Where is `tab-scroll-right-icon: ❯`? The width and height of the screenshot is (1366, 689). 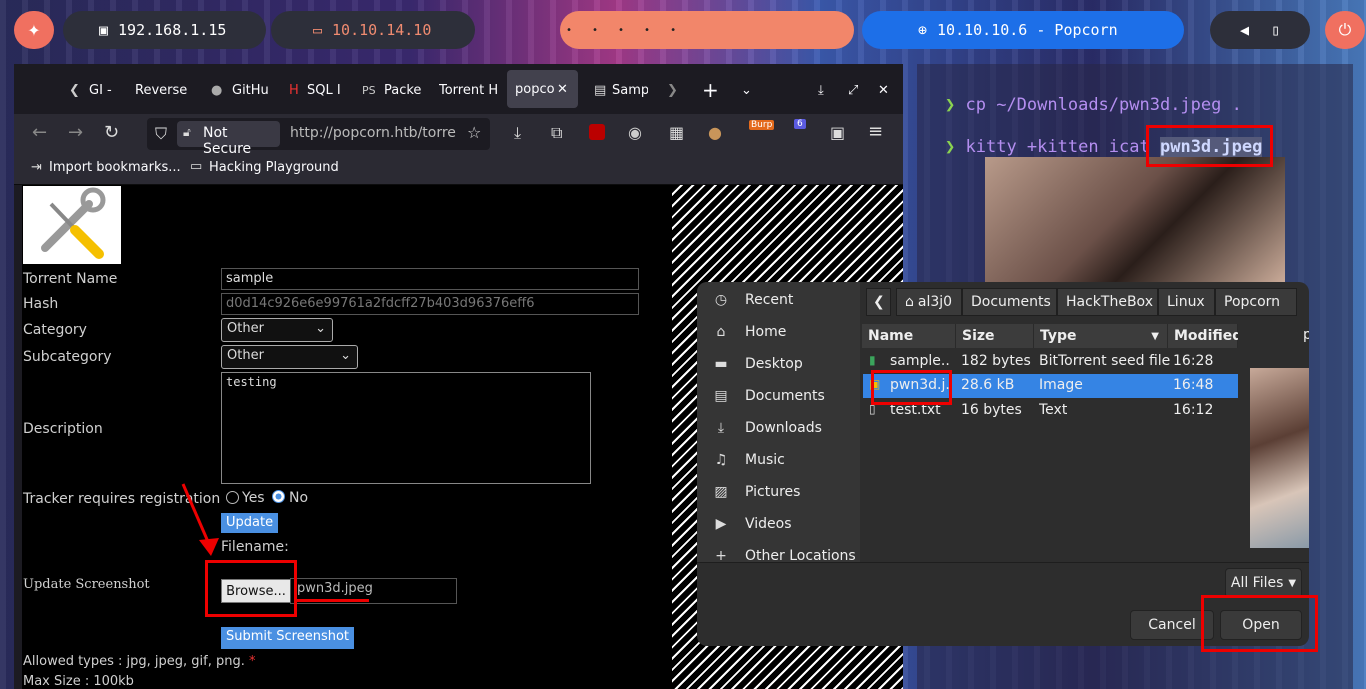
tab-scroll-right-icon: ❯ is located at coordinates (672, 90).